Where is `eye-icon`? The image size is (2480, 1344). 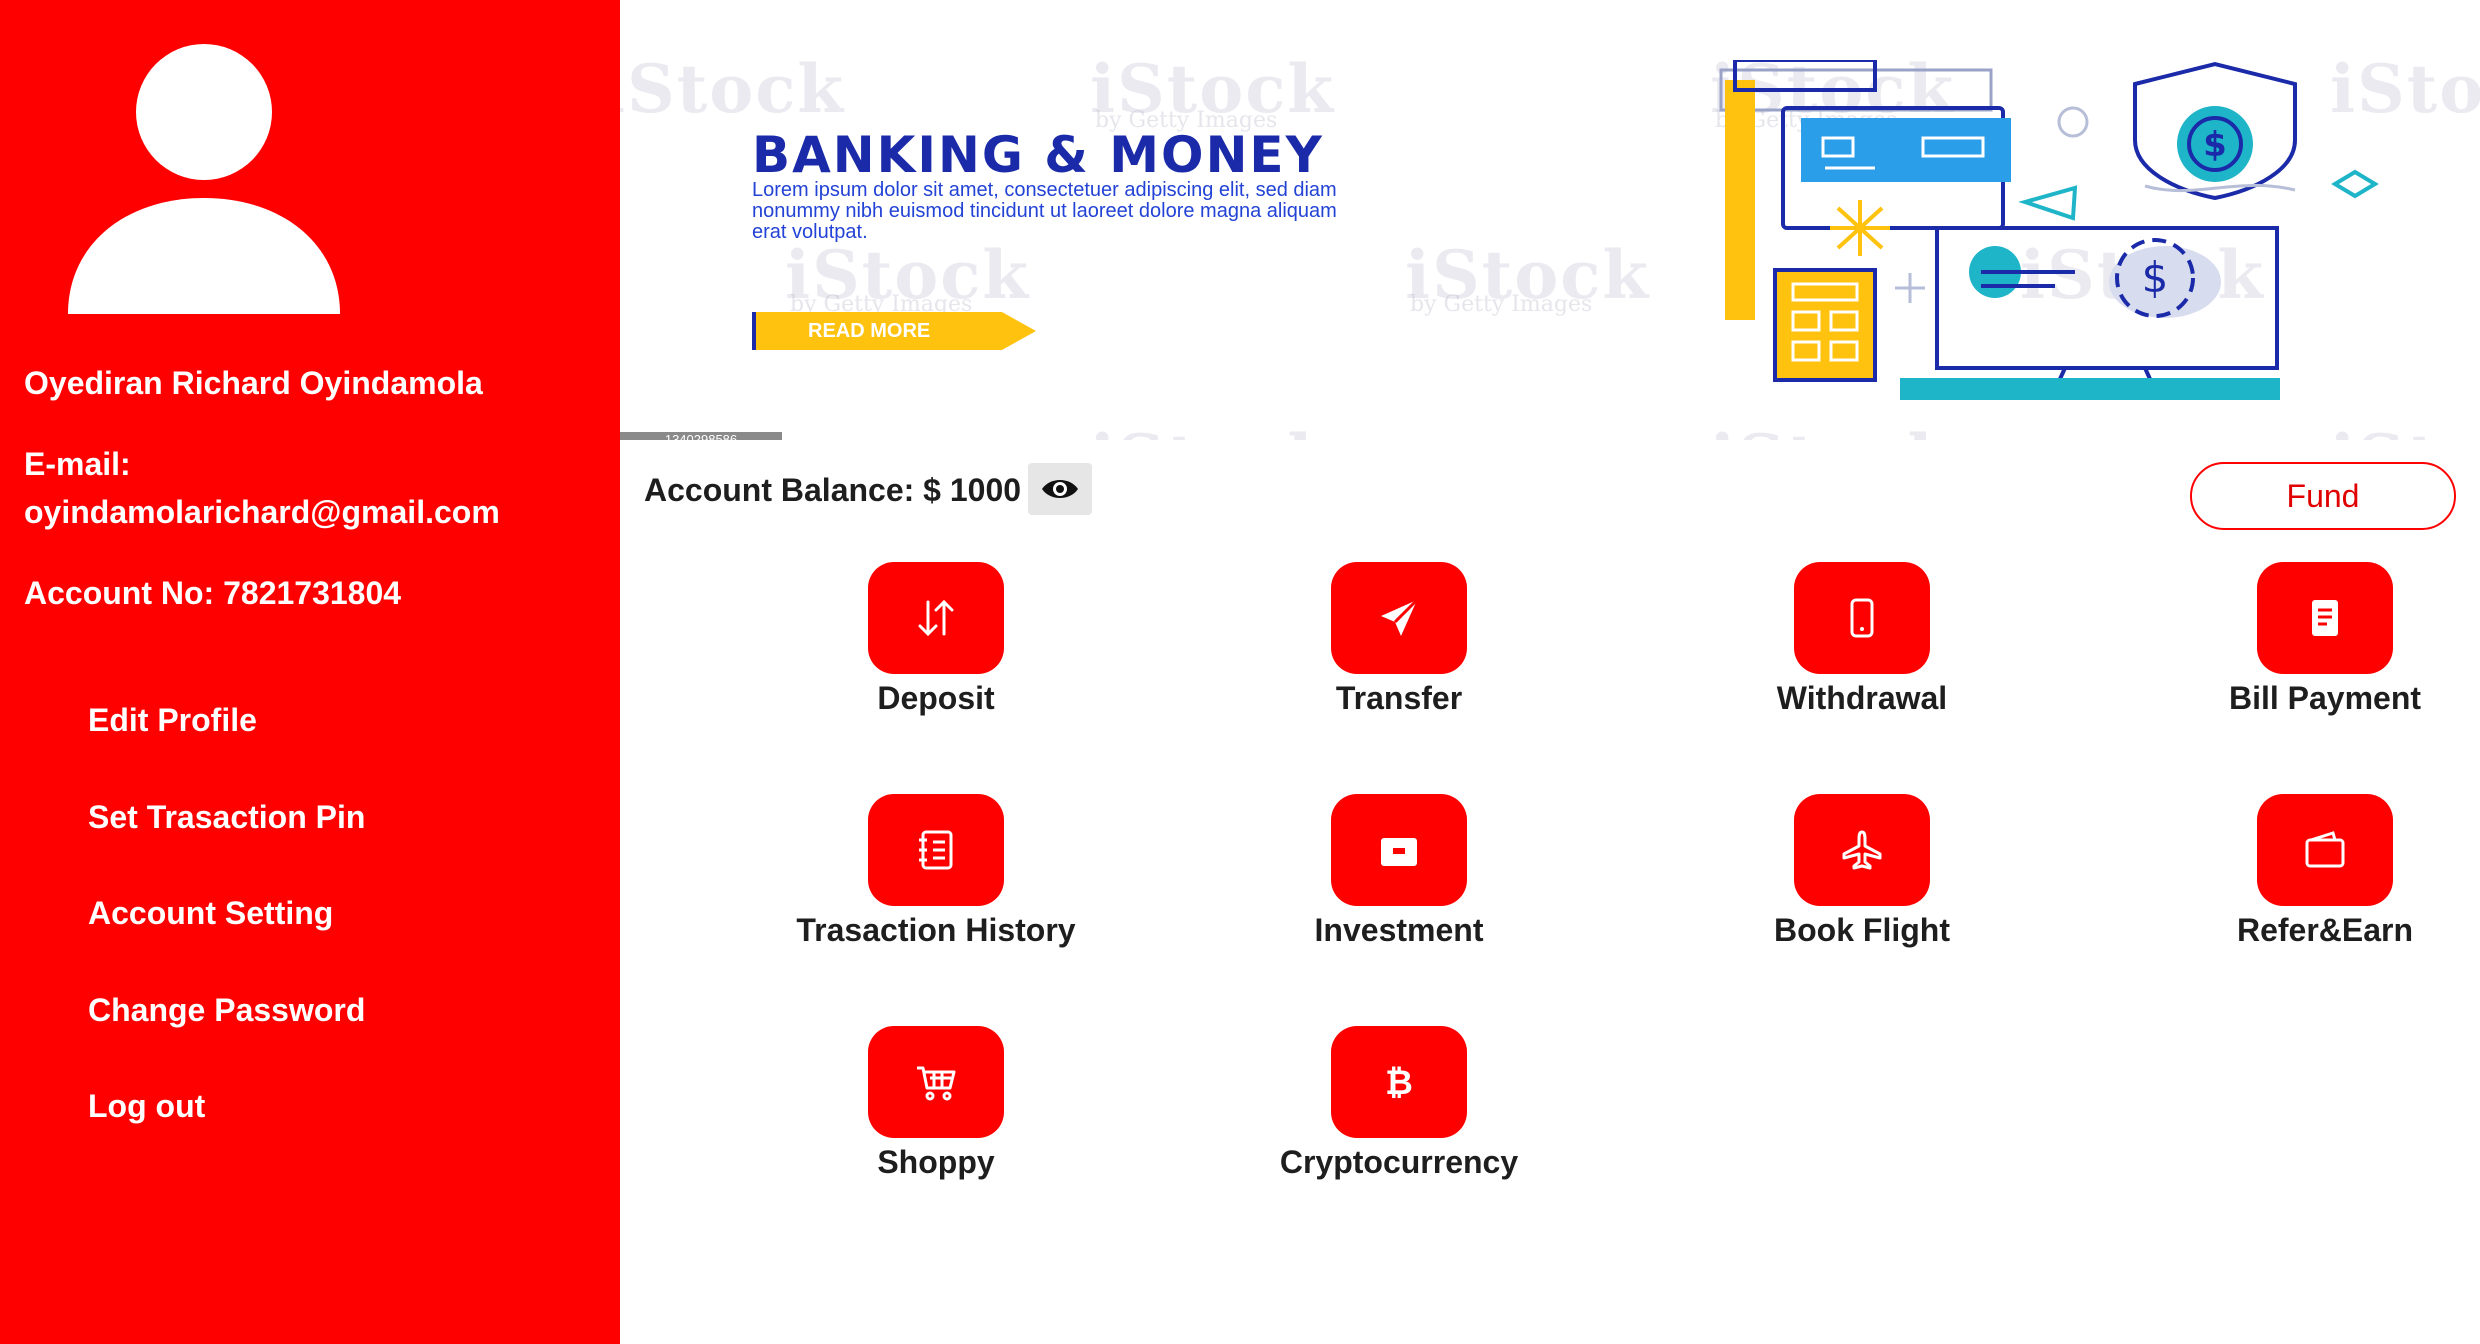
eye-icon is located at coordinates (1060, 489).